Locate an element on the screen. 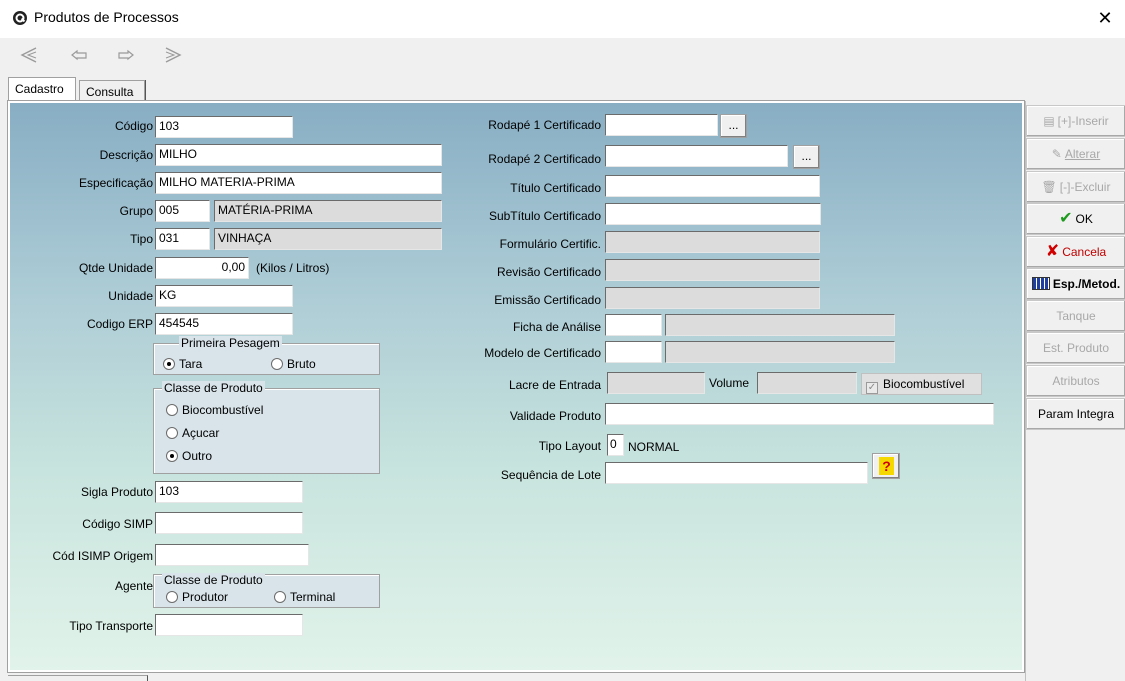 This screenshot has height=681, width=1125. checkmark-icon: ✔ is located at coordinates (1066, 218).